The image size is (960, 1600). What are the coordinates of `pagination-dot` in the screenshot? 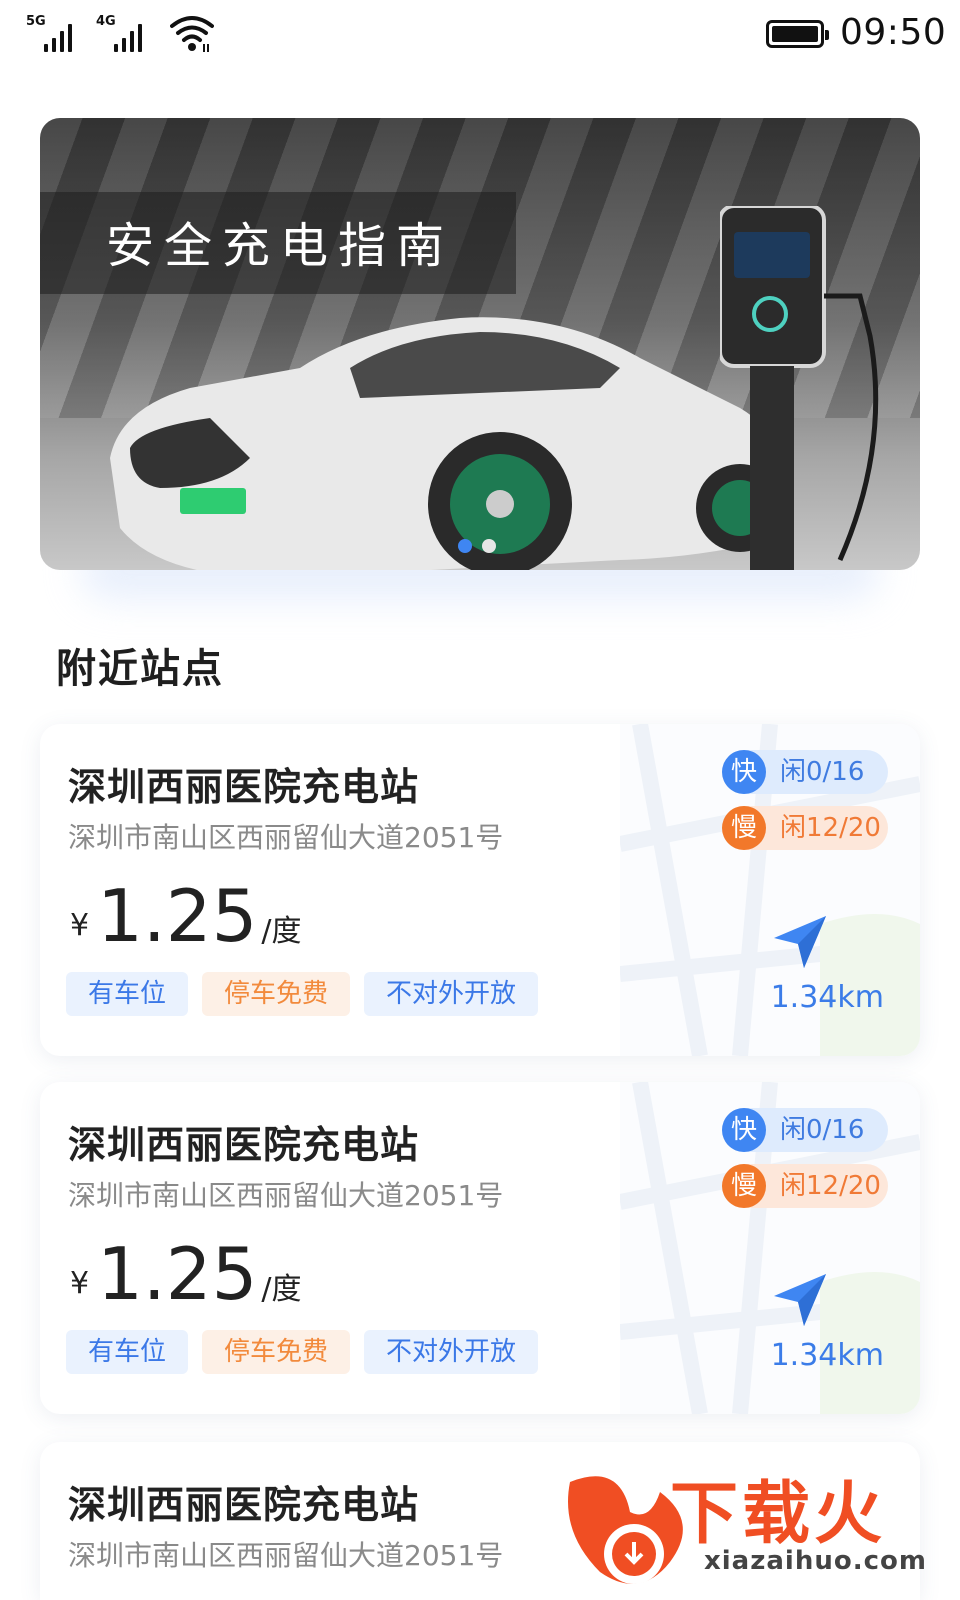 It's located at (489, 546).